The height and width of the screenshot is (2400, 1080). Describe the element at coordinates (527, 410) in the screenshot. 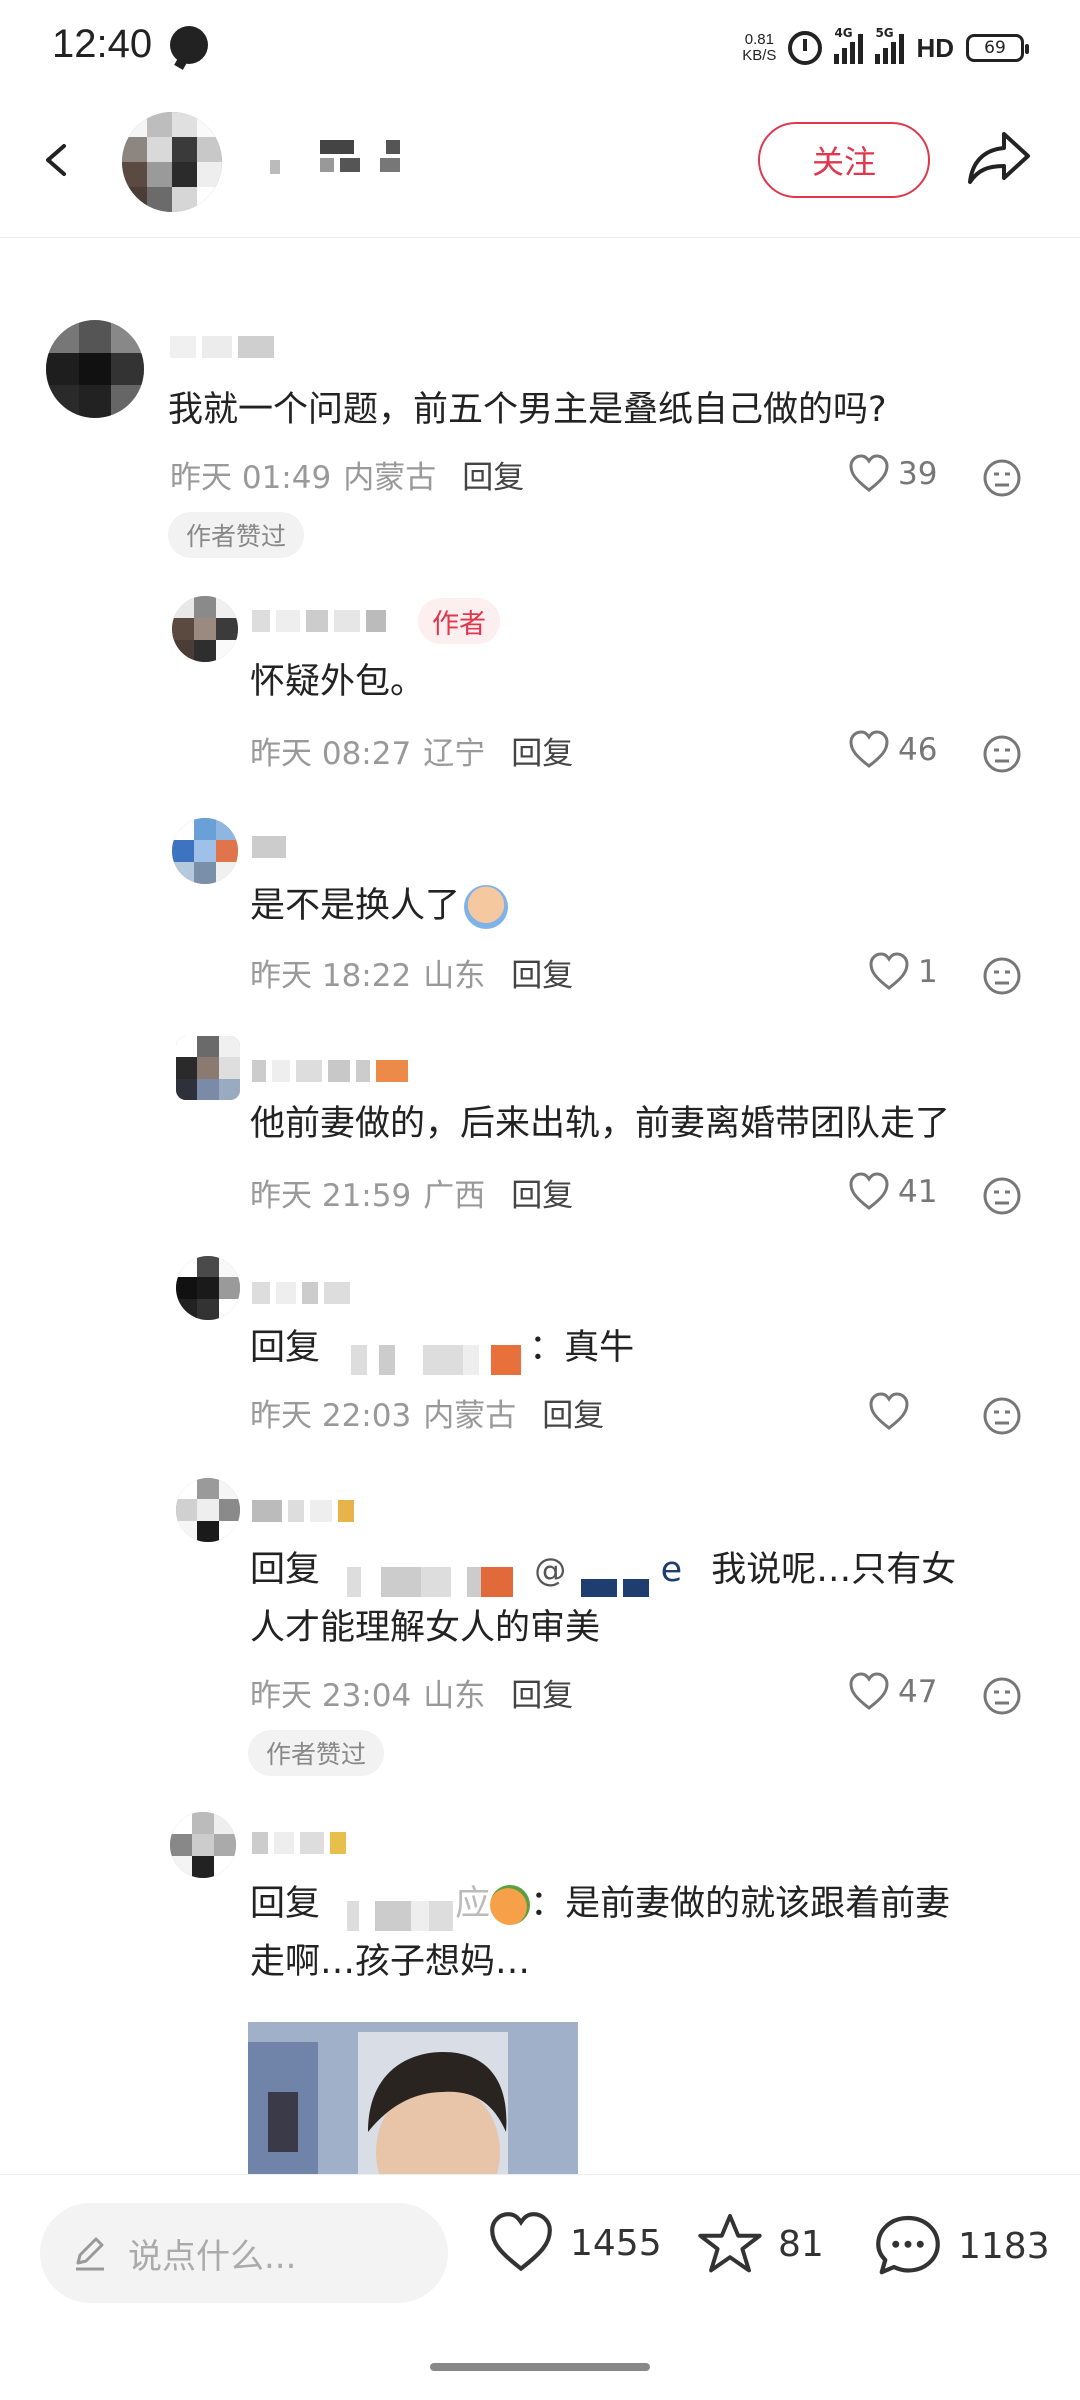

I see `comment-text: 我就一个问题，前五个男主是叠纸自己做的吗?` at that location.